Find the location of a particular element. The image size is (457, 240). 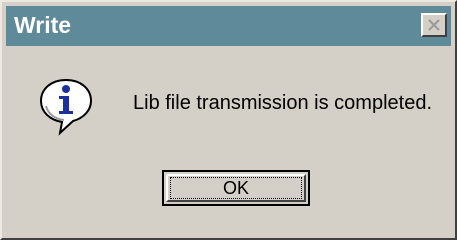

close-icon is located at coordinates (434, 25).